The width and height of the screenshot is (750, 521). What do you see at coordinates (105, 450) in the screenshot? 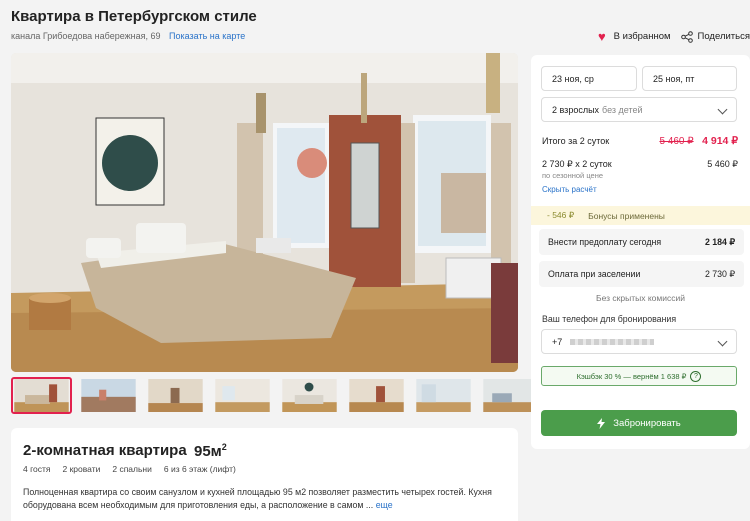
I see `room-type: 2-комнатная квартира` at bounding box center [105, 450].